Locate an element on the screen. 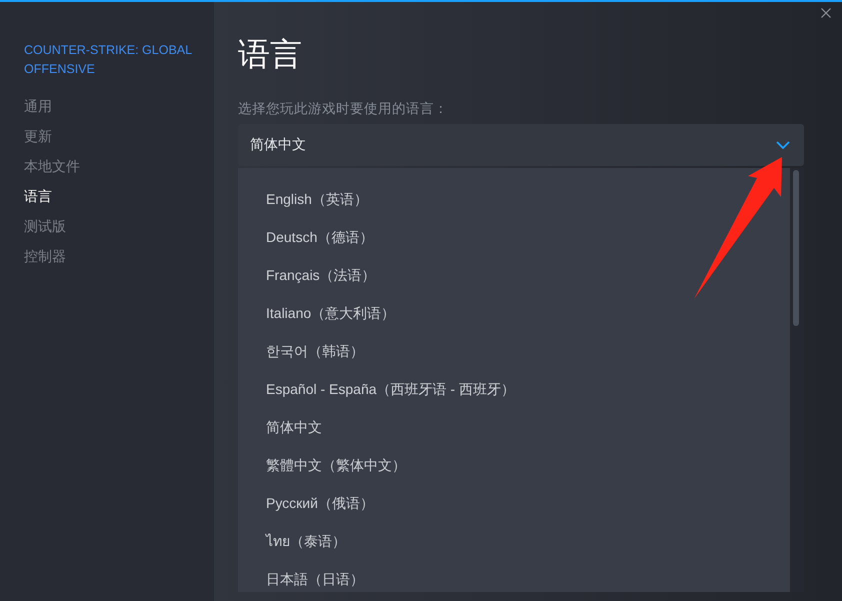 Image resolution: width=842 pixels, height=601 pixels. language-option: 한국어（韩语） is located at coordinates (315, 351).